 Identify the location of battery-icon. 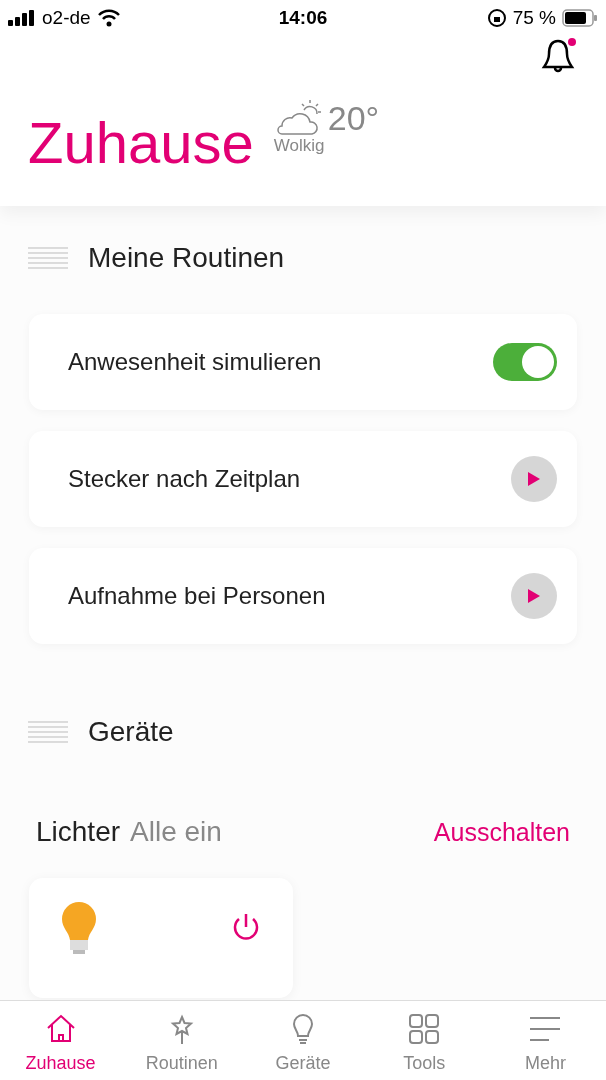
(580, 18).